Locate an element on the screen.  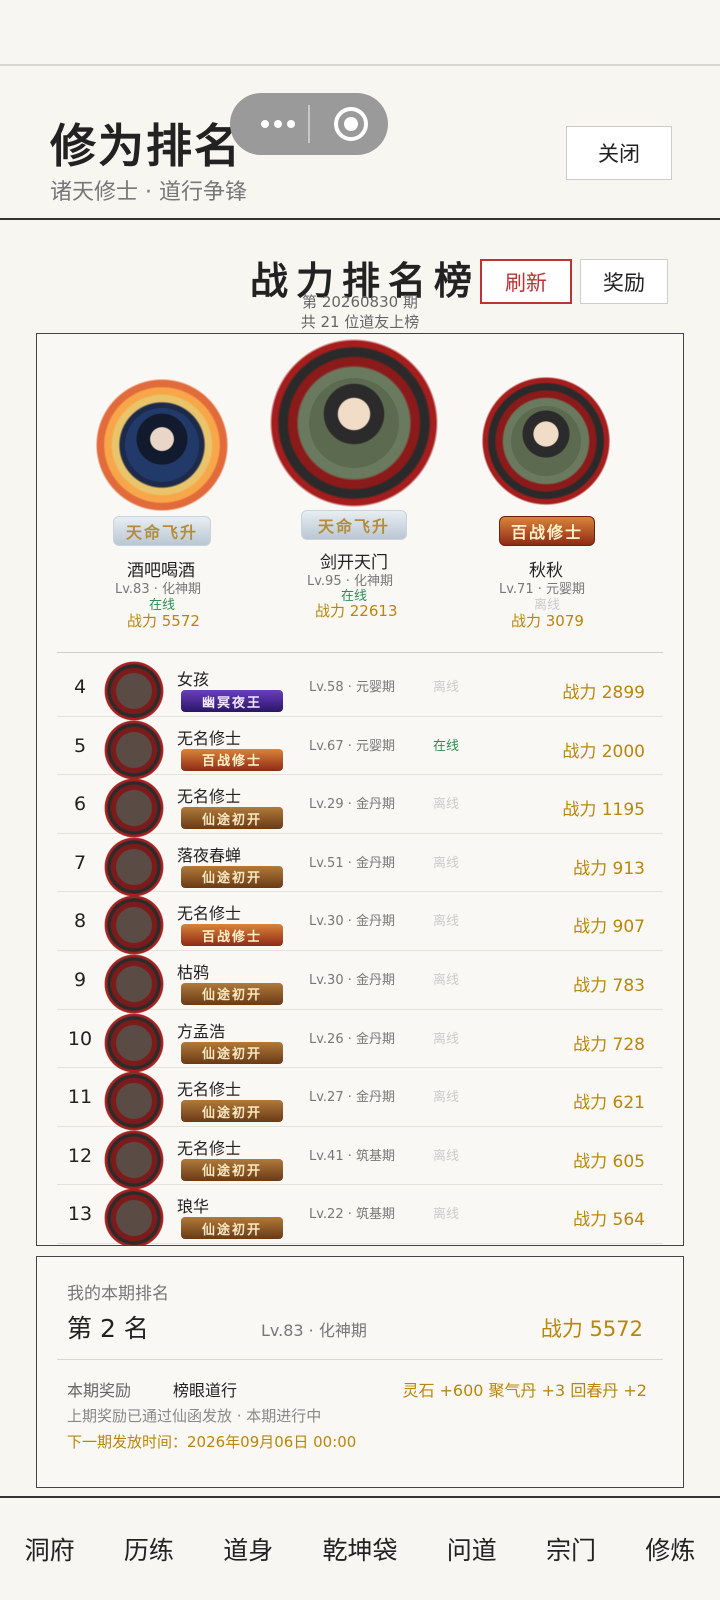
ranking-row: 7 落夜春蝉 仙途初开 Lv.51 · 金丹期 离线 战力 913 is located at coordinates (360, 866).